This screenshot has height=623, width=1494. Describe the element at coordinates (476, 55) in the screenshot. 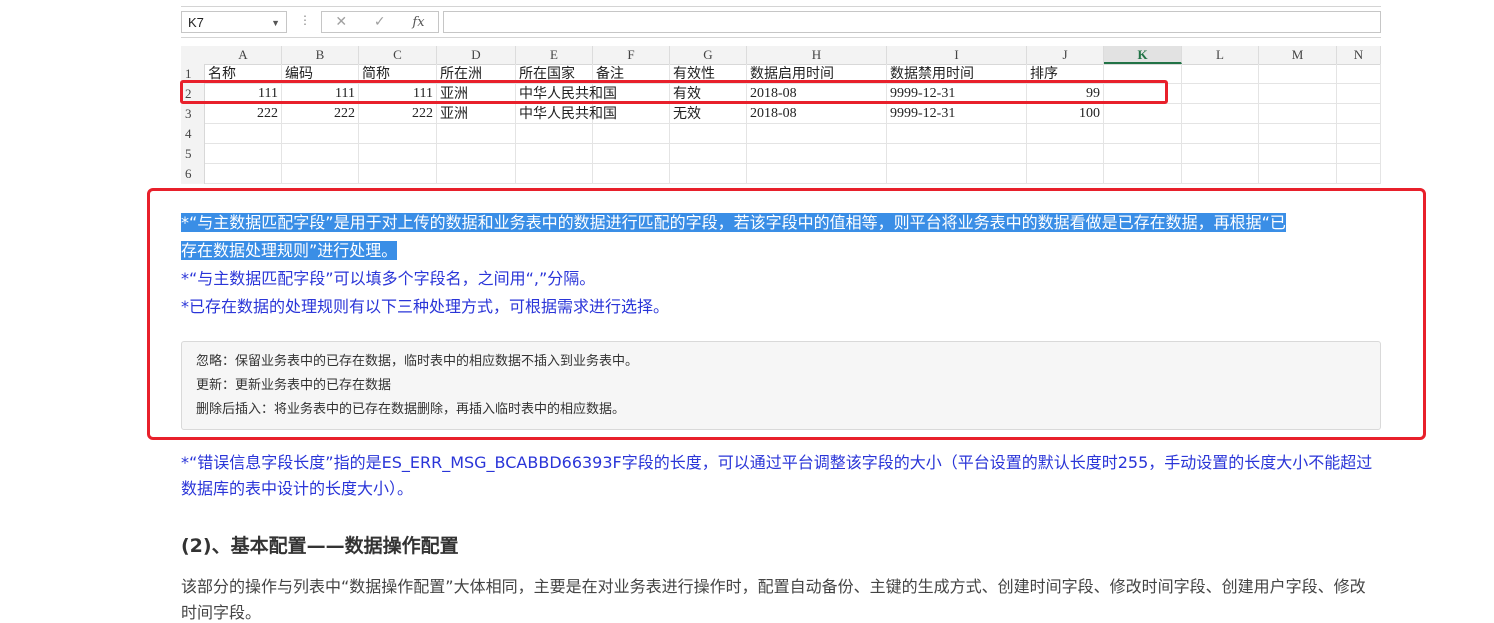

I see `column-header-d: D` at that location.